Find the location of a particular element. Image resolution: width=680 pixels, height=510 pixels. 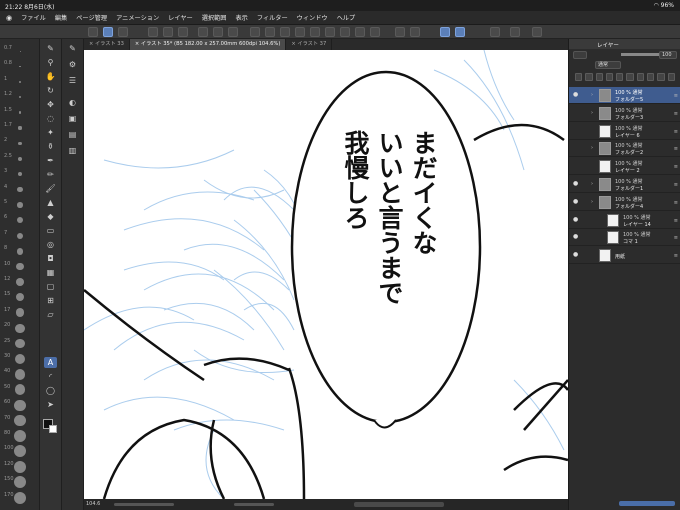

new-folder-icon is located at coordinates (599, 77).